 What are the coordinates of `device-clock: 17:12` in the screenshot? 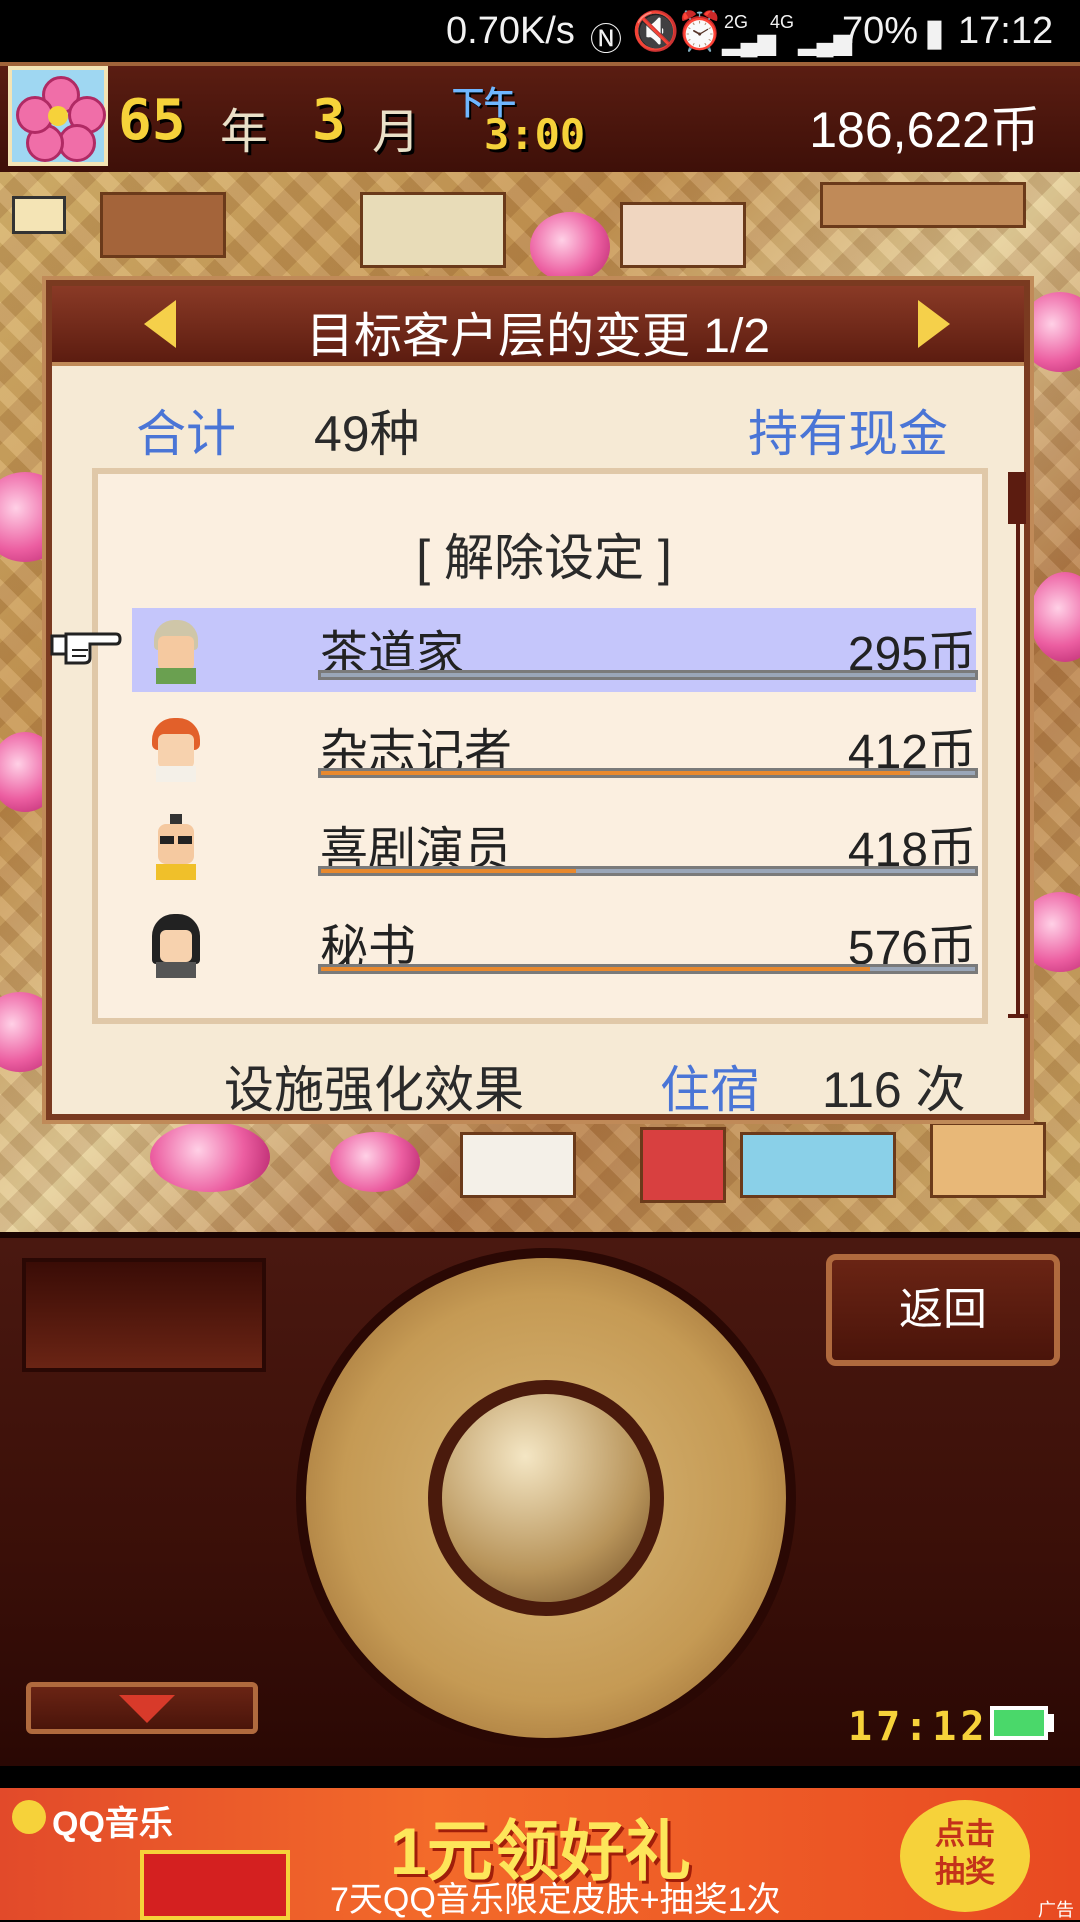 It's located at (918, 1727).